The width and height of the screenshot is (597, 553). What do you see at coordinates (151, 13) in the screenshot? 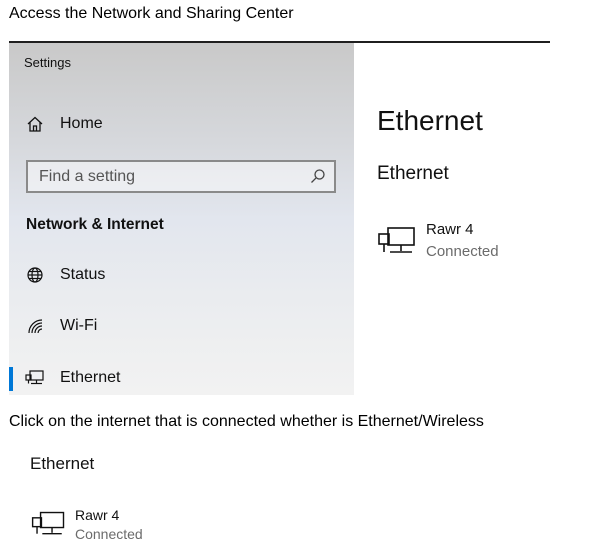
I see `instruction-caption-1: Access the Network and Sharing Center` at bounding box center [151, 13].